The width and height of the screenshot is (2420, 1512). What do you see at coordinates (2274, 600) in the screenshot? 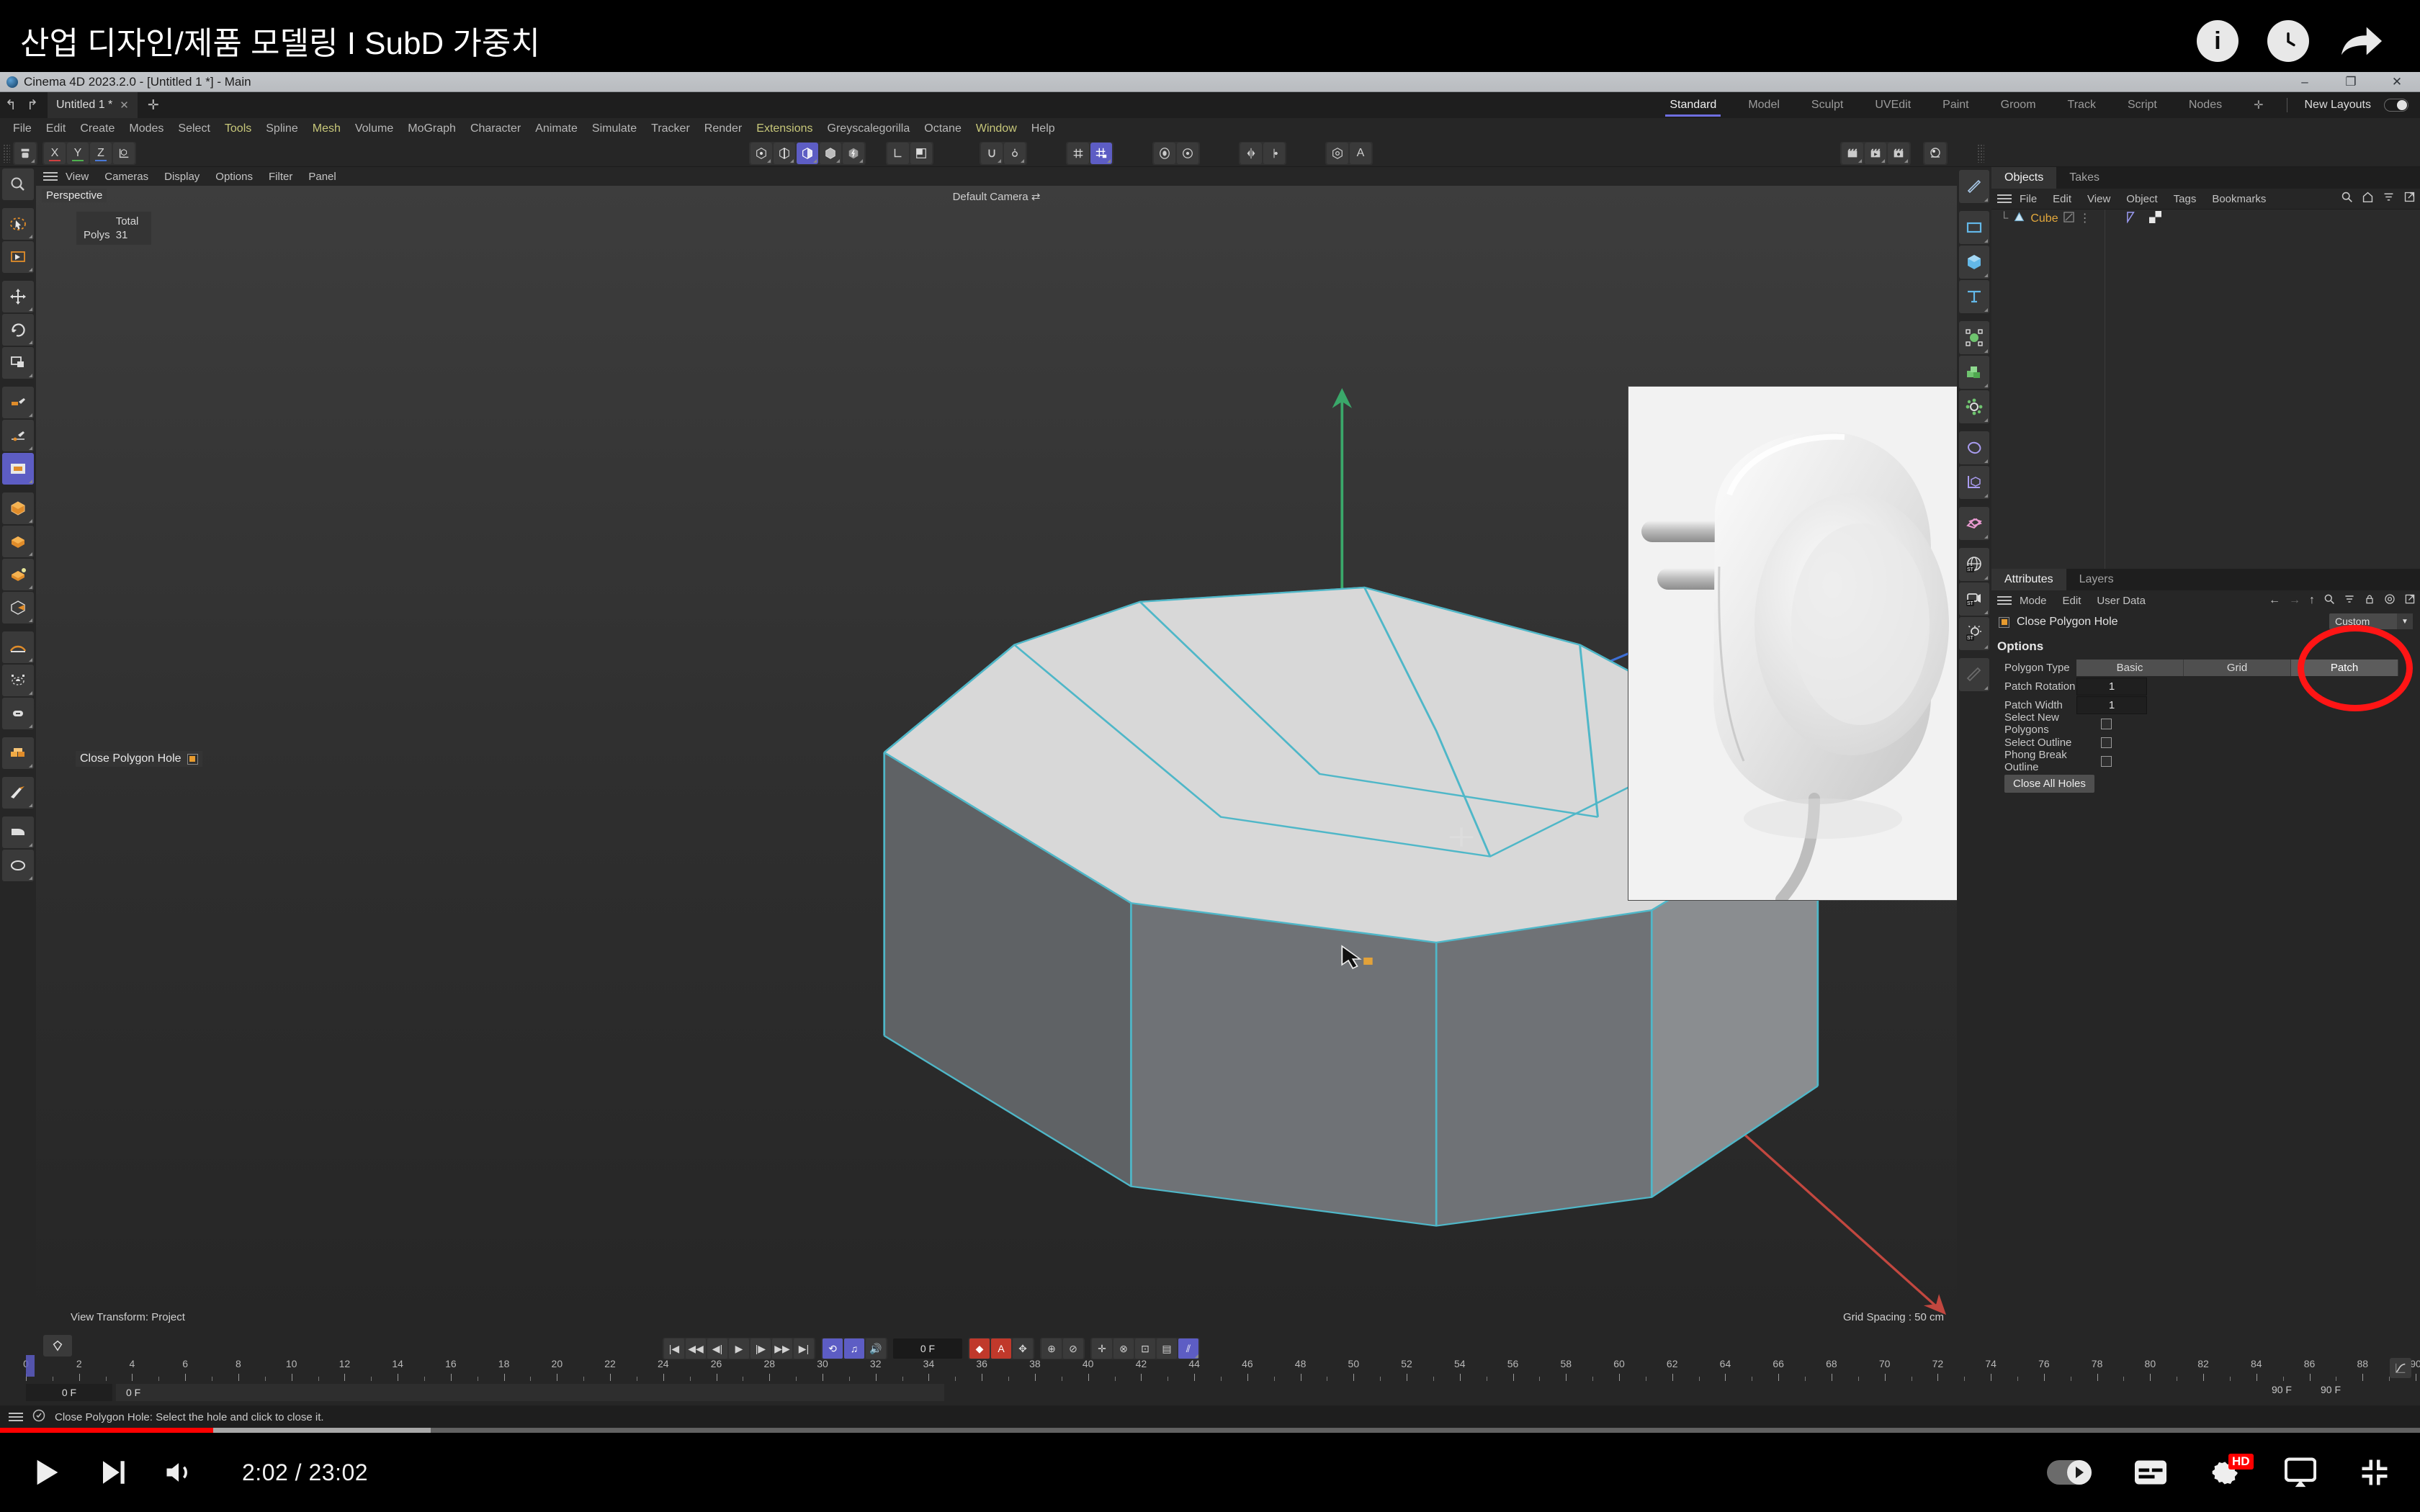
I see `attributes-back-icon: ←` at bounding box center [2274, 600].